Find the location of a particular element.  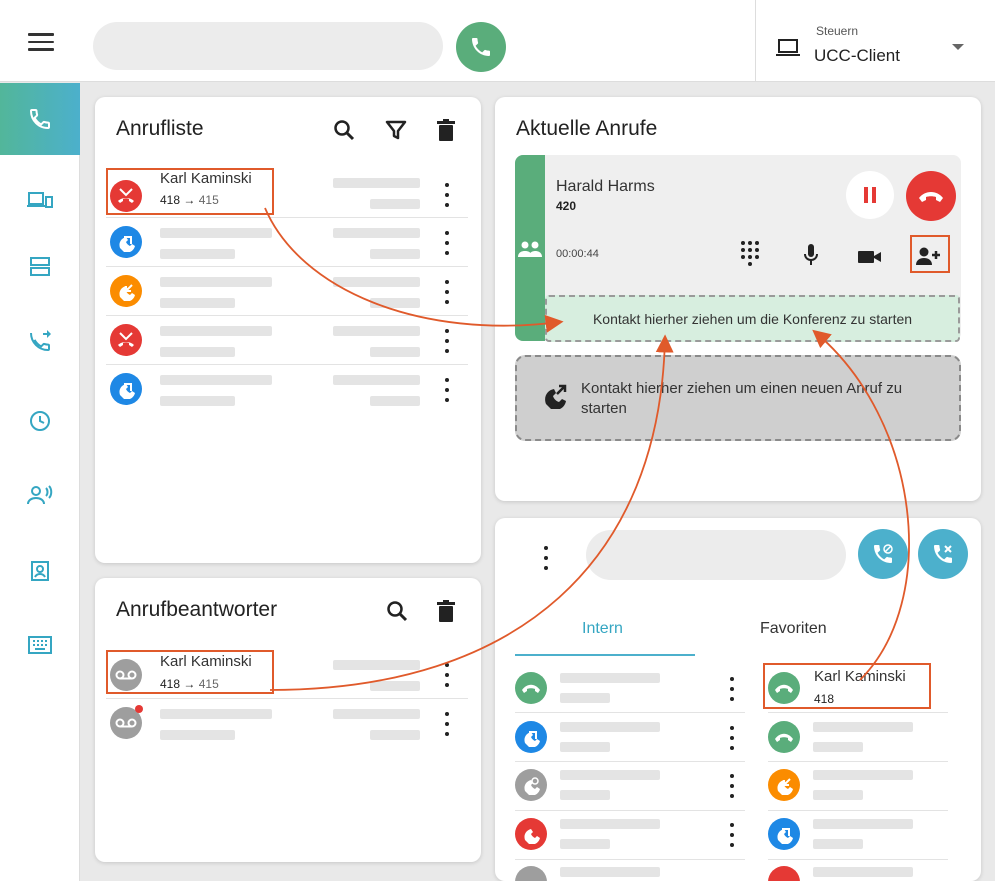

laptop-icon is located at coordinates (788, 47).